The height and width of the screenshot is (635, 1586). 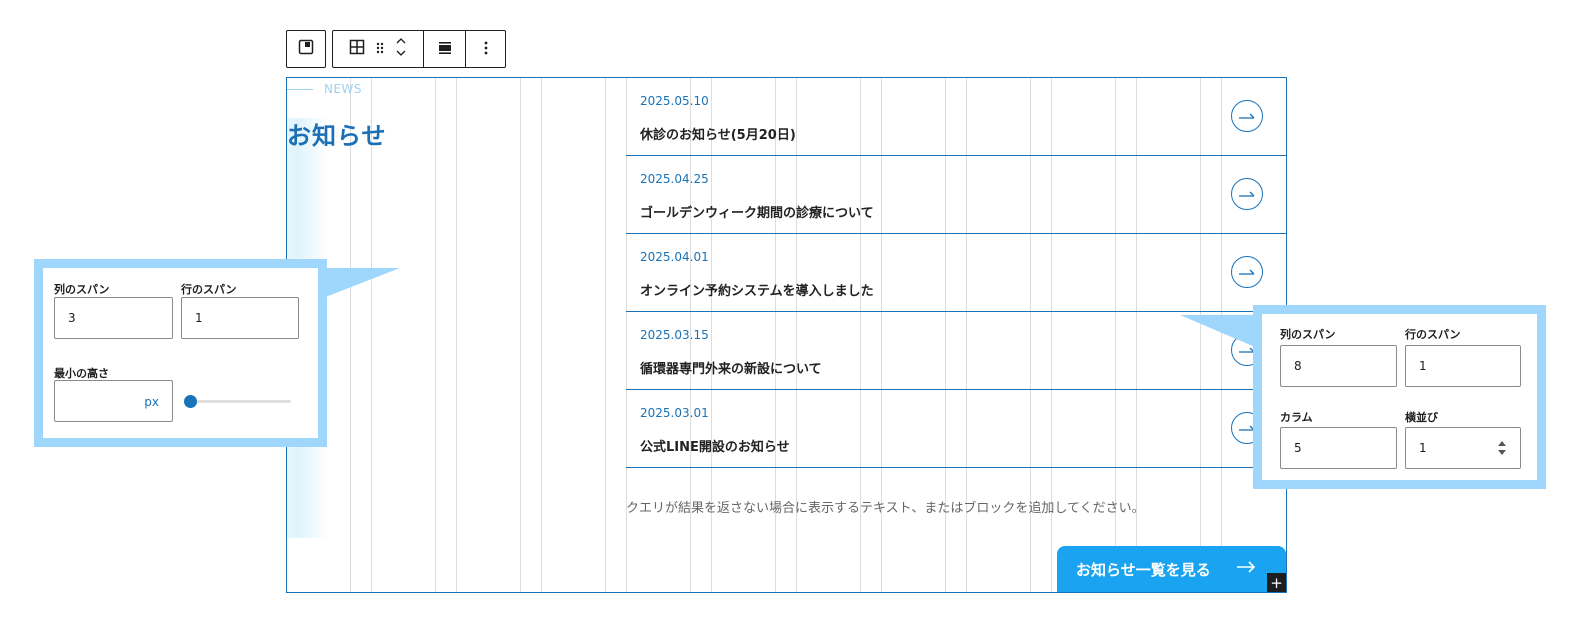 I want to click on row-input: 1, so click(x=1463, y=448).